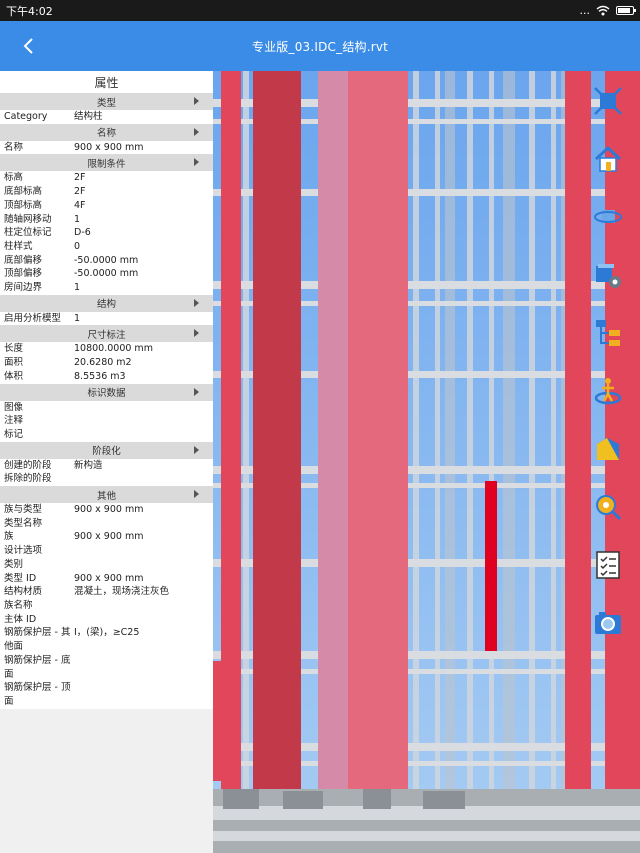  What do you see at coordinates (608, 217) in the screenshot?
I see `orbit-button` at bounding box center [608, 217].